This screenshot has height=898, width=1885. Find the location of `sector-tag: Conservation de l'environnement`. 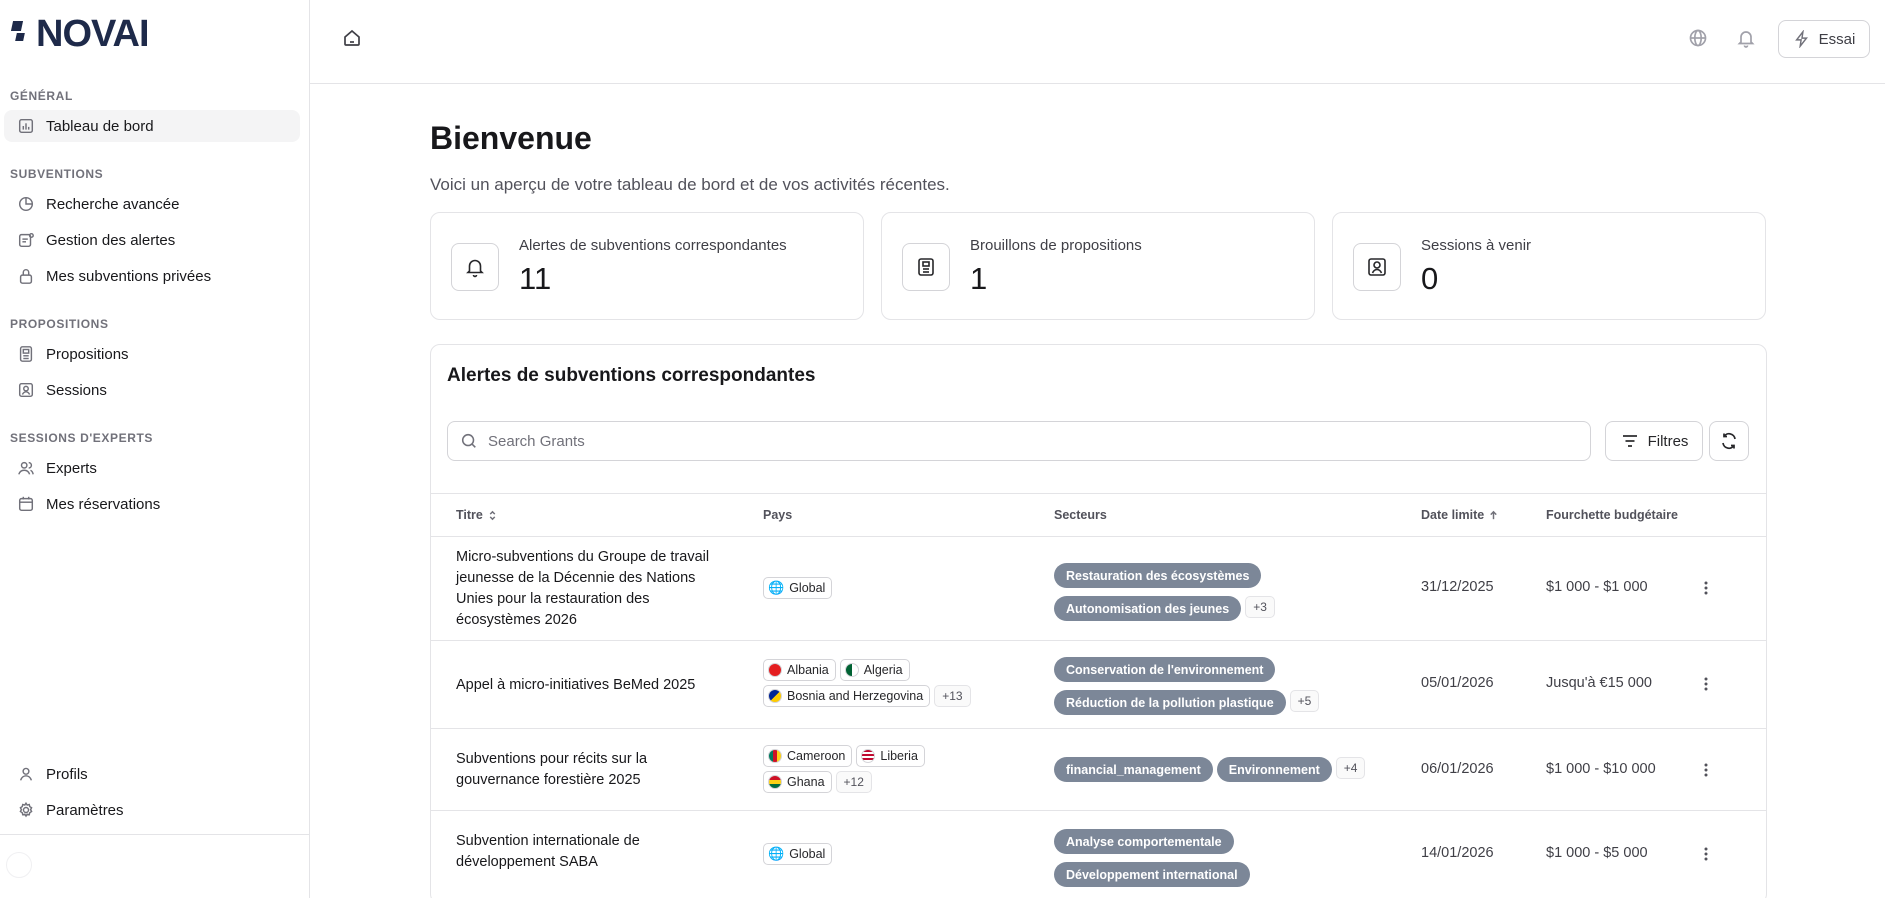

sector-tag: Conservation de l'environnement is located at coordinates (1165, 669).